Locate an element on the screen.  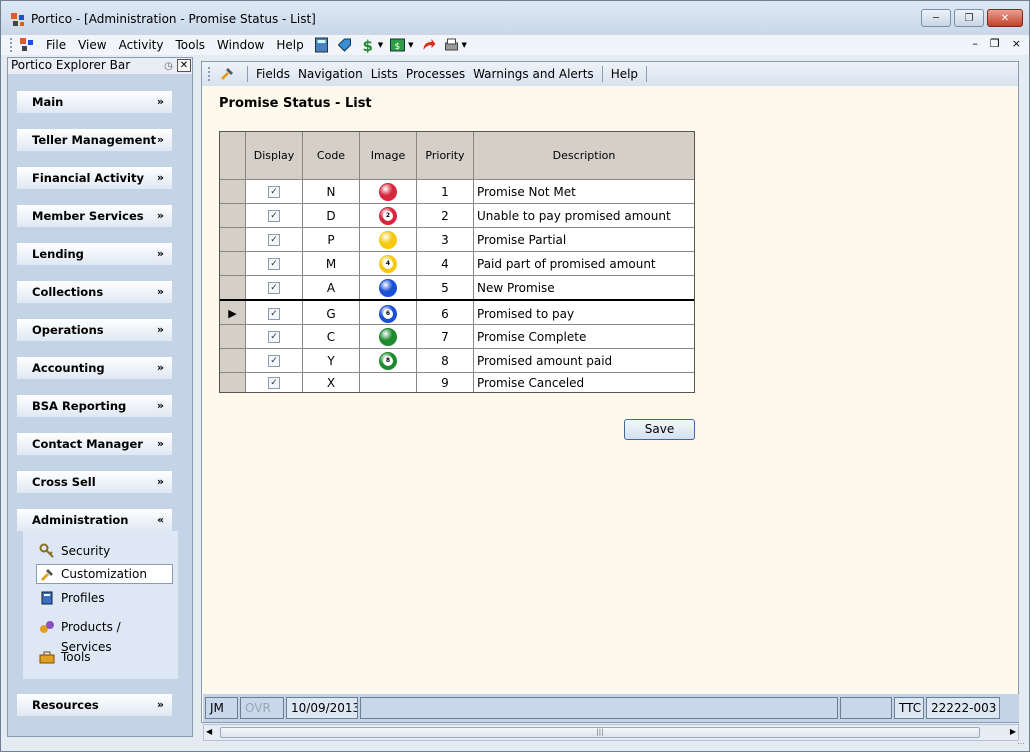
table-row: ✓ P 3 Promise Partial is located at coordinates (457, 239).